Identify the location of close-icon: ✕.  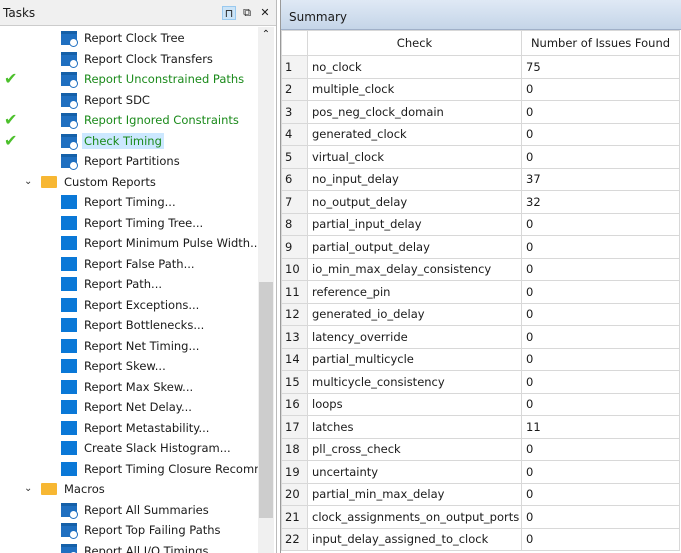
(265, 13).